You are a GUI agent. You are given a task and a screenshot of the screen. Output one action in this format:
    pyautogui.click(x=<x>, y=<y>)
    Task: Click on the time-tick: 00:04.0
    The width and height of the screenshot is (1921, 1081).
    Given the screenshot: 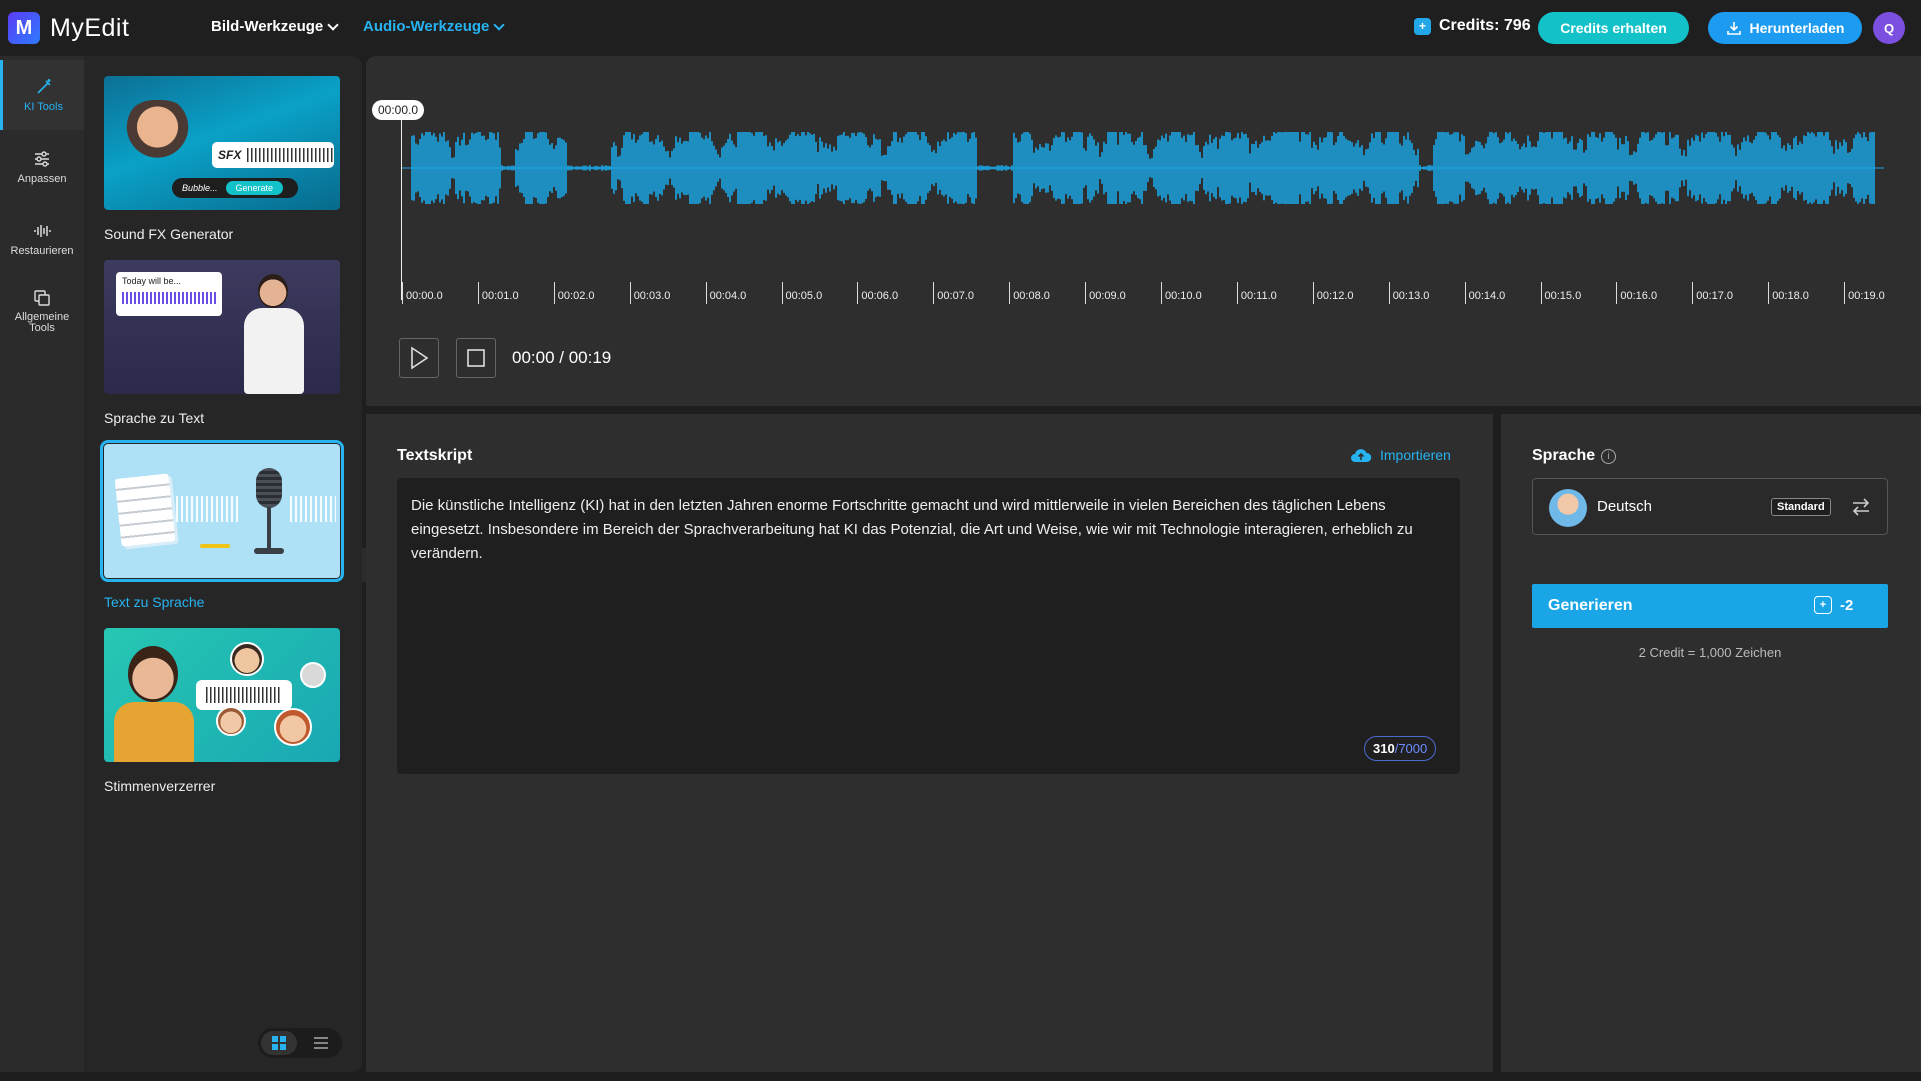 What is the action you would take?
    pyautogui.click(x=725, y=293)
    